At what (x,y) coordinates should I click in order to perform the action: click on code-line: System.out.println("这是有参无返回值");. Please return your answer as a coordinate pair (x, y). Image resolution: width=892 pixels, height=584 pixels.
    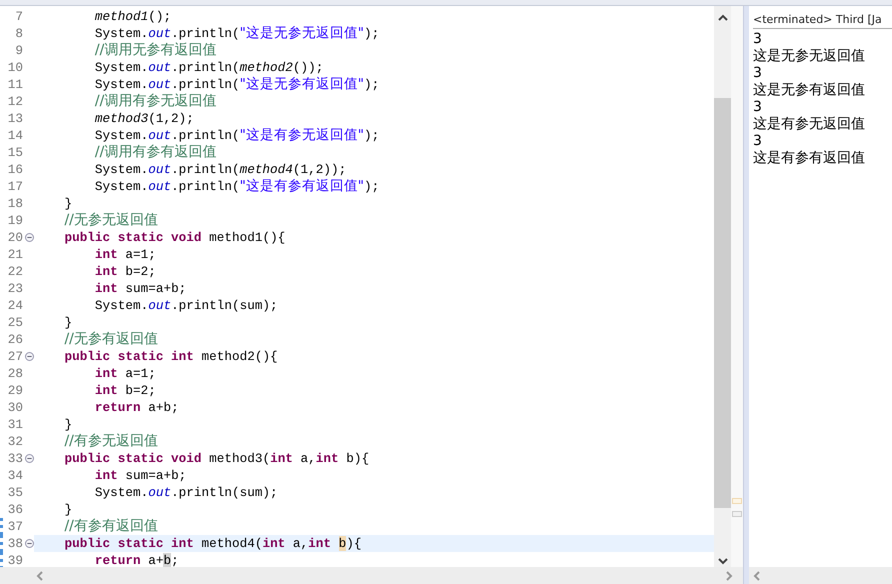
    Looking at the image, I should click on (237, 135).